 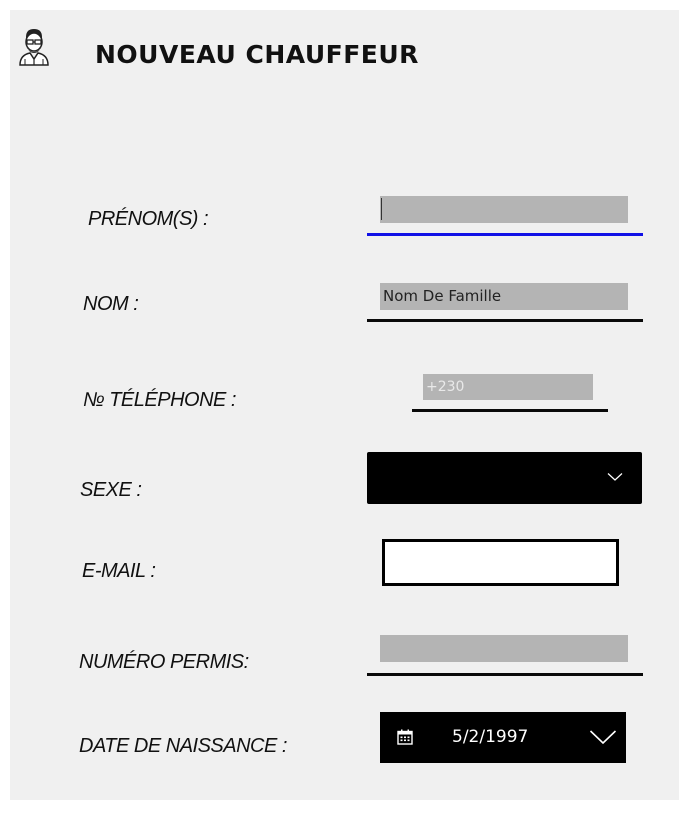 I want to click on permis-value, so click(x=381, y=648).